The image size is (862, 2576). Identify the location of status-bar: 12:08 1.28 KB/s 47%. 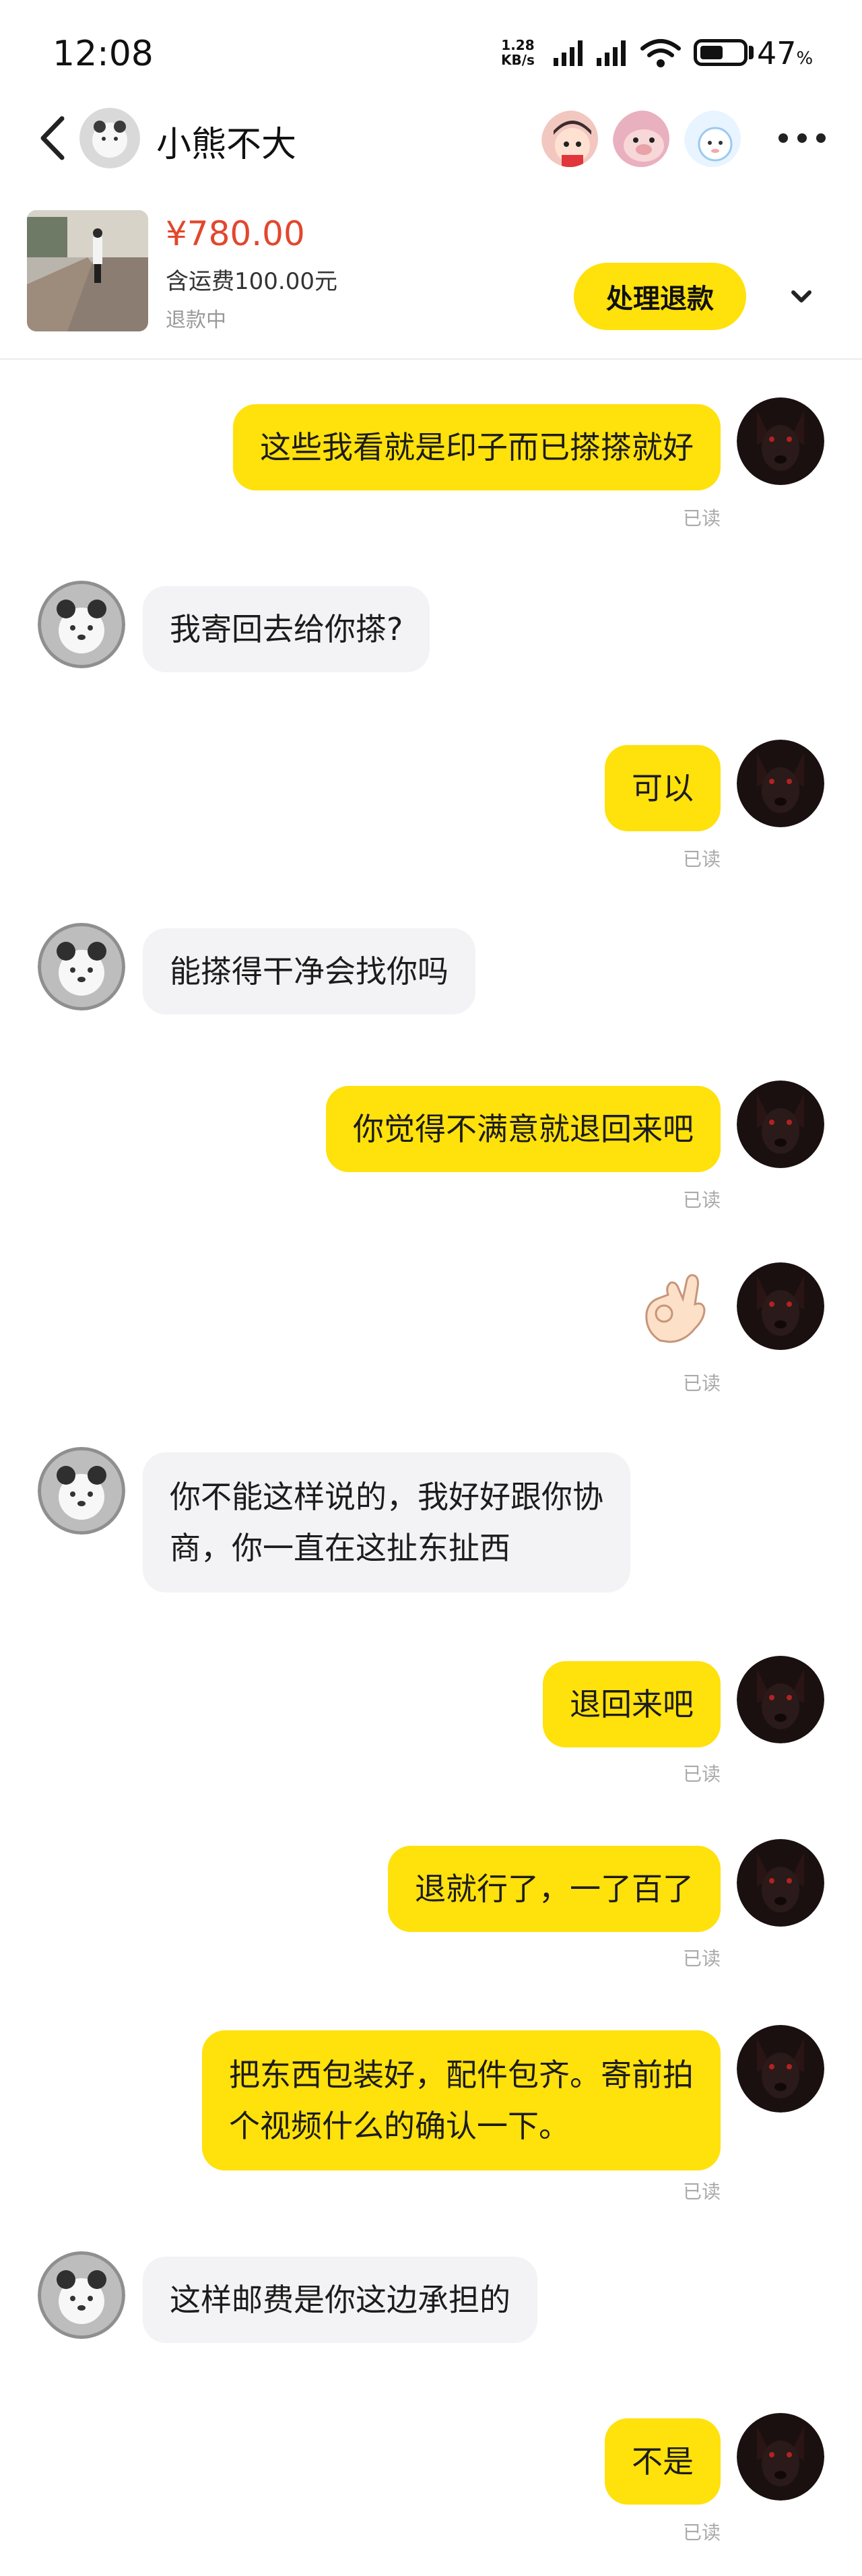
(431, 54).